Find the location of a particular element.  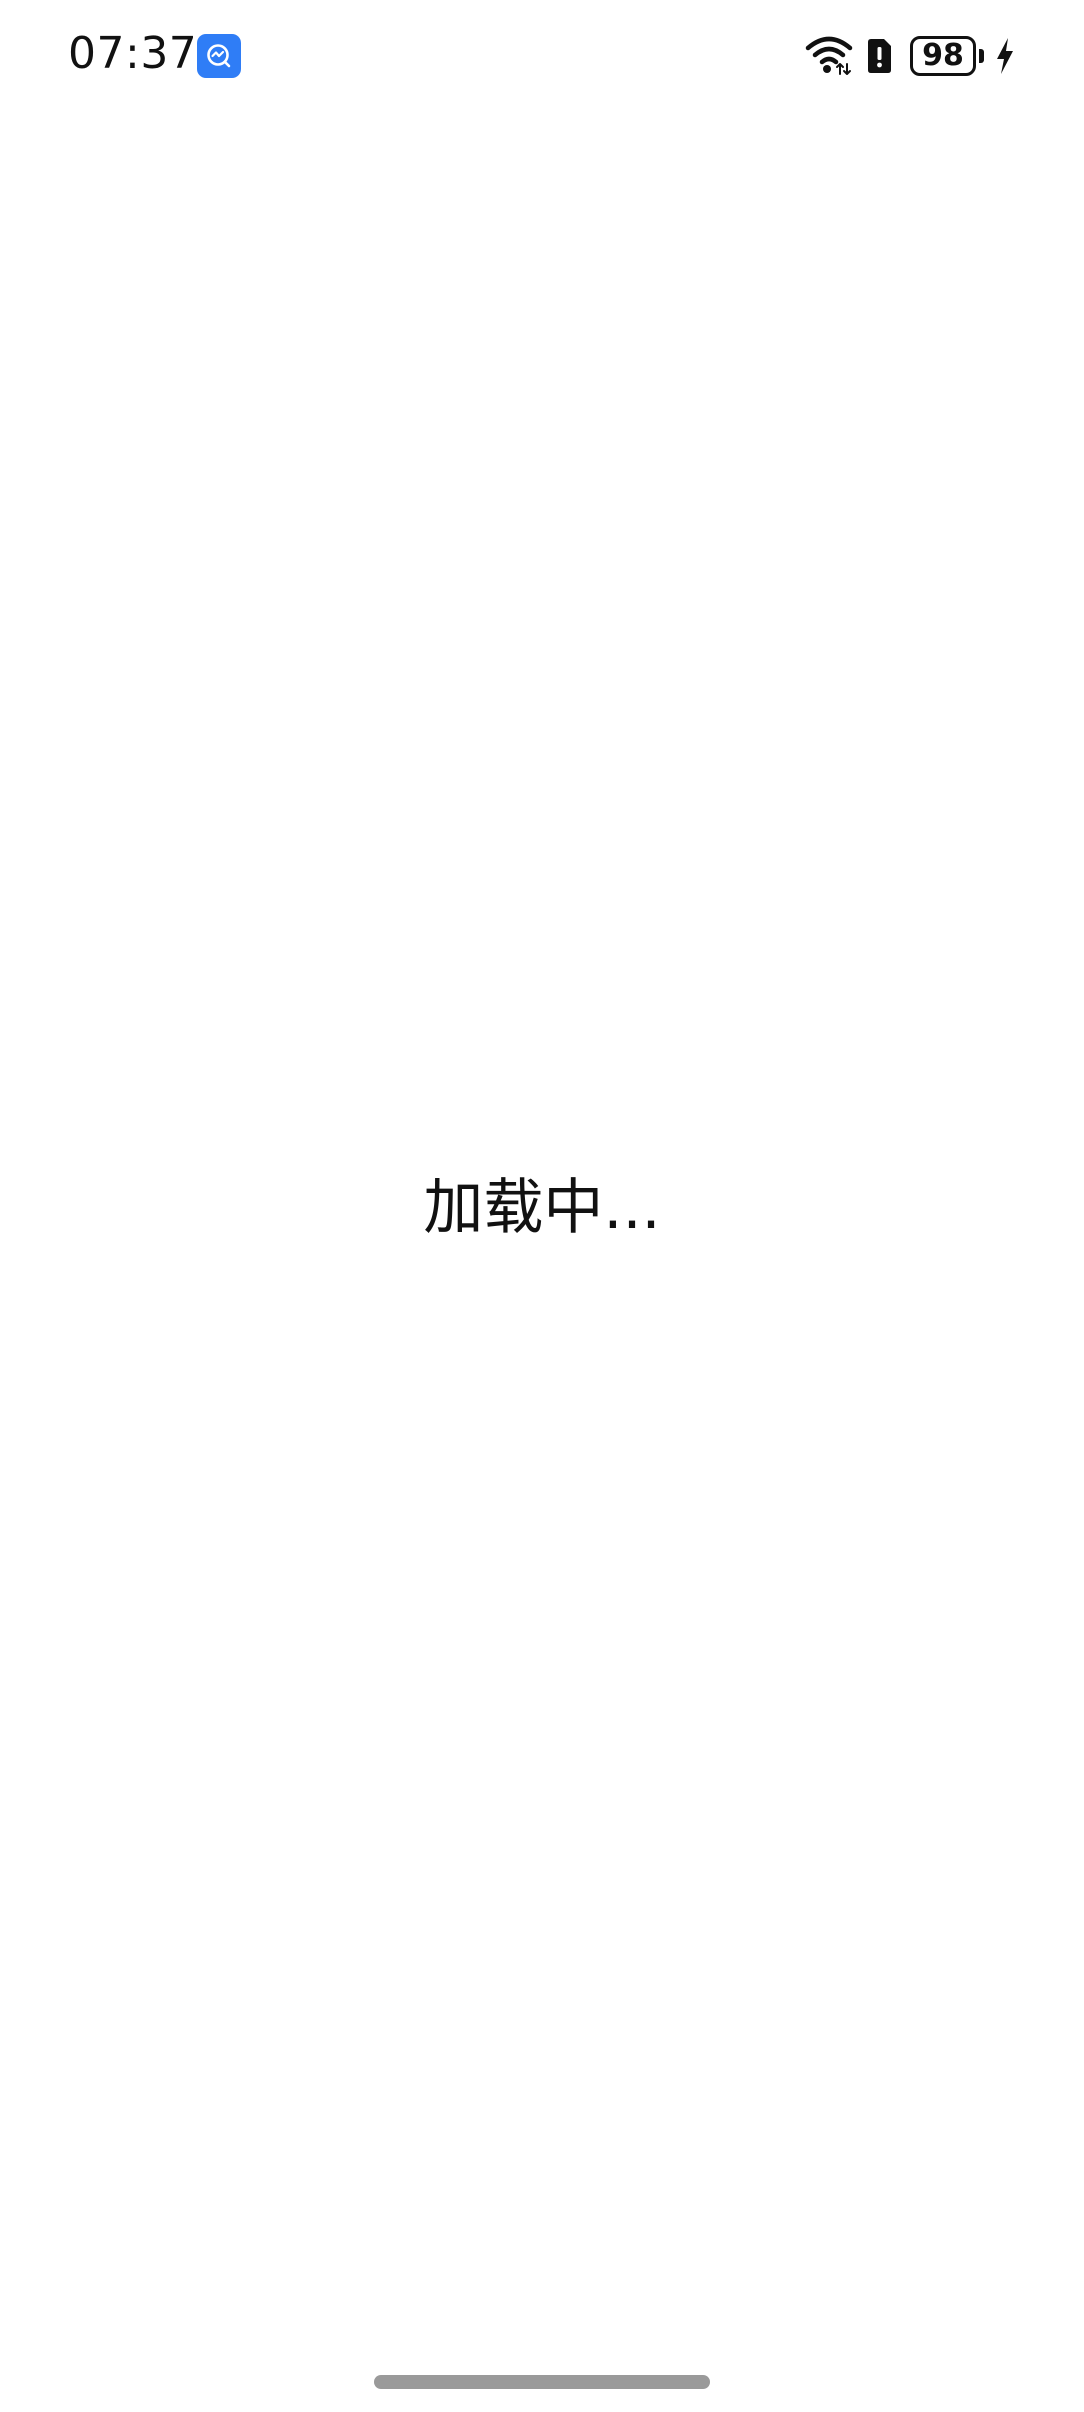

status-icons: 98 is located at coordinates (910, 56).